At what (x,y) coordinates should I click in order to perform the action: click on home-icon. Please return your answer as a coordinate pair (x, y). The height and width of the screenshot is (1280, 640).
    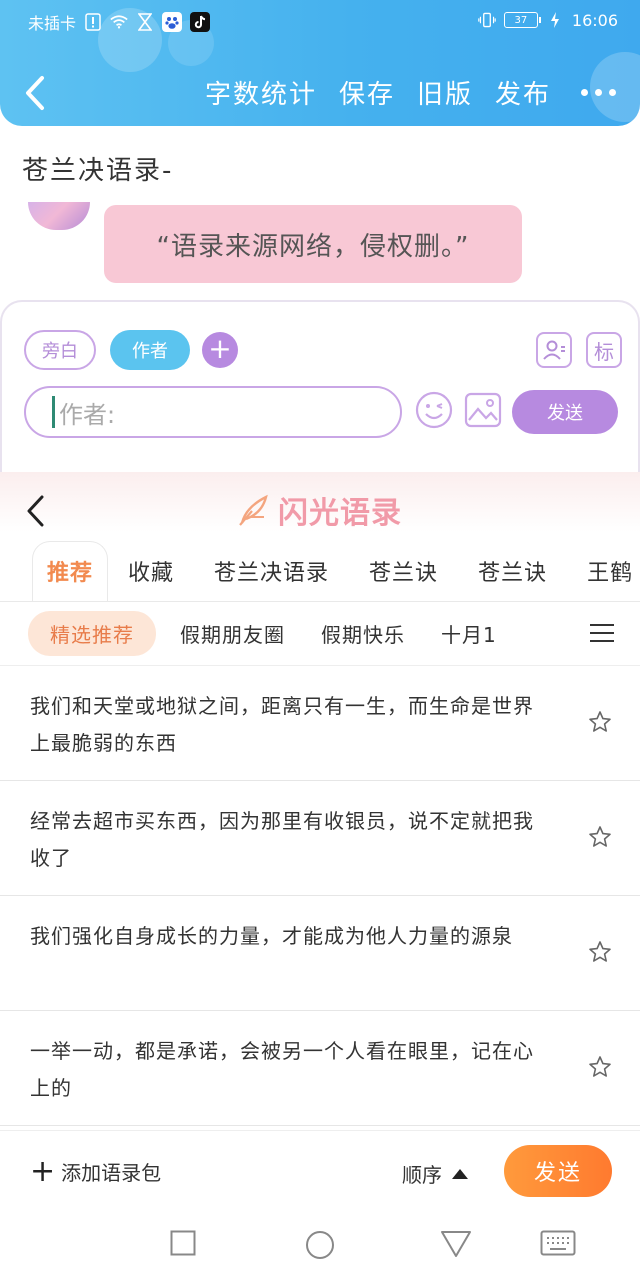
    Looking at the image, I should click on (320, 1245).